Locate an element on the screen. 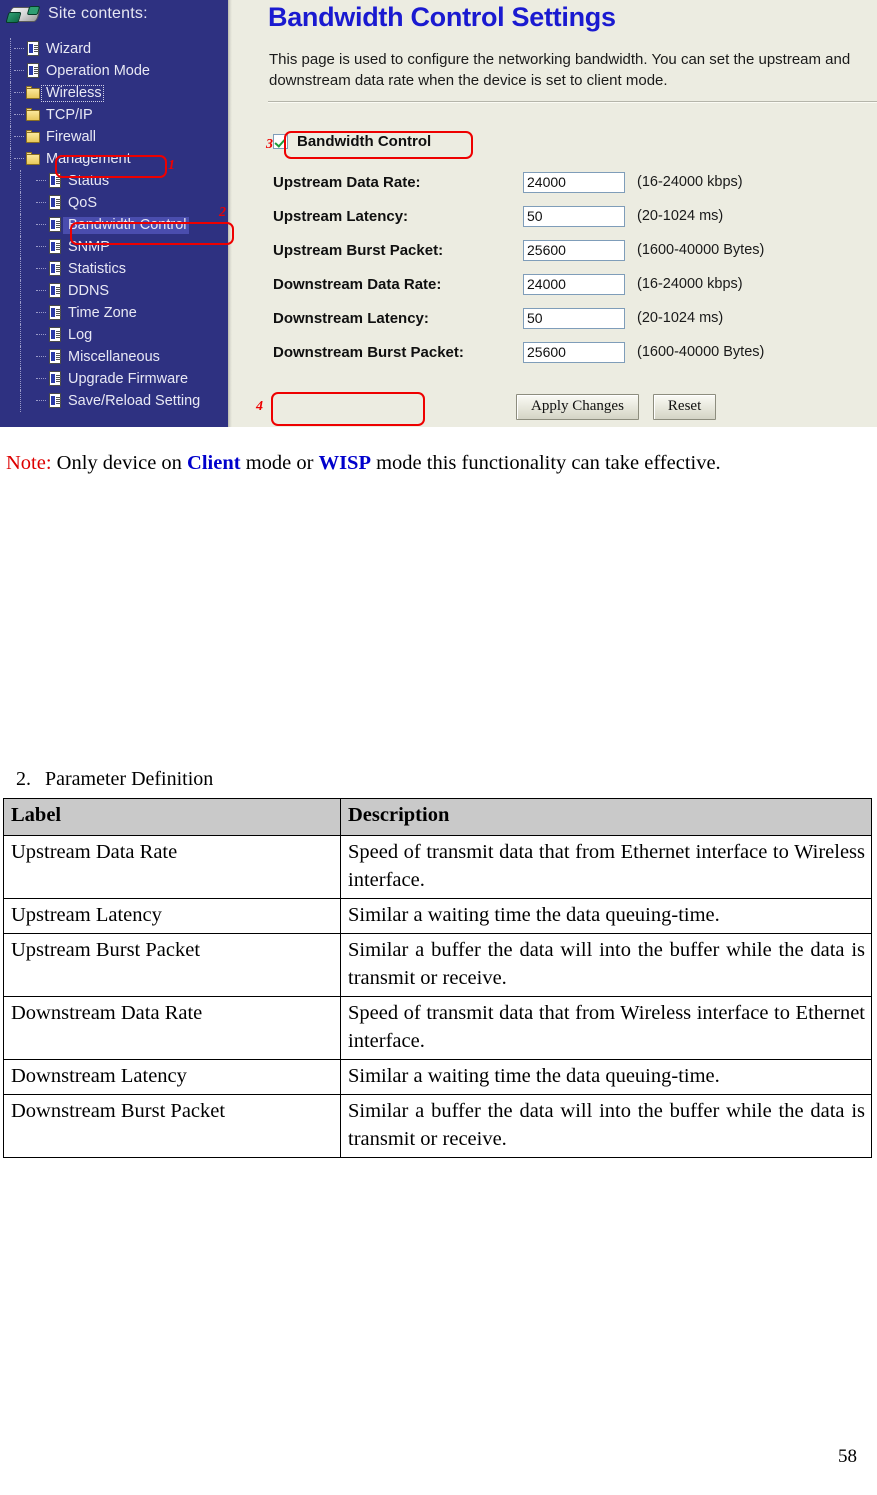  heading-number: 2. is located at coordinates (23, 779).